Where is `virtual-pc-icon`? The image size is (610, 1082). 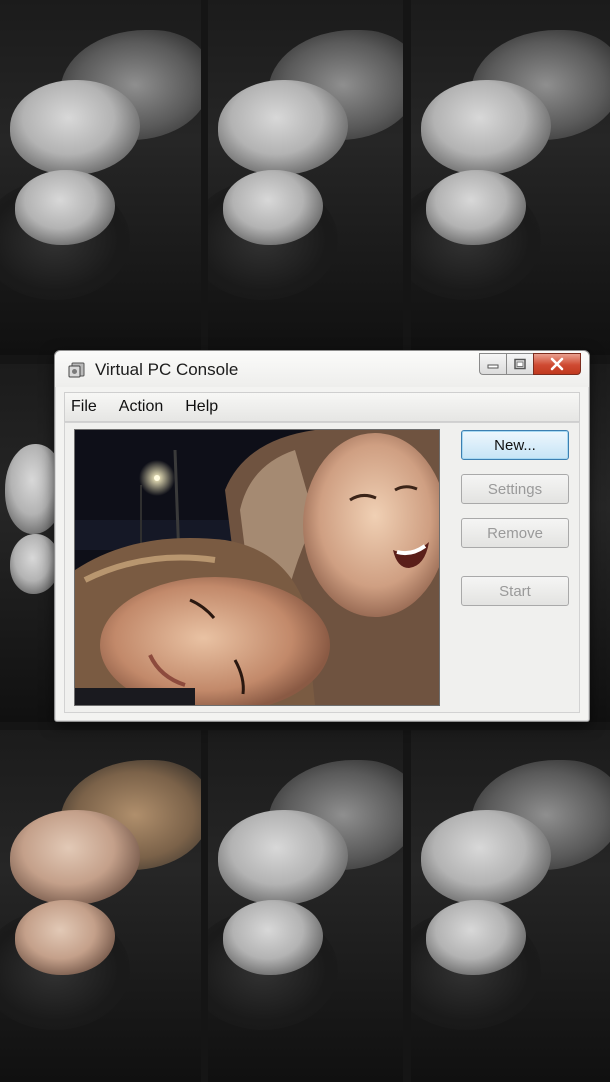
virtual-pc-icon is located at coordinates (77, 370).